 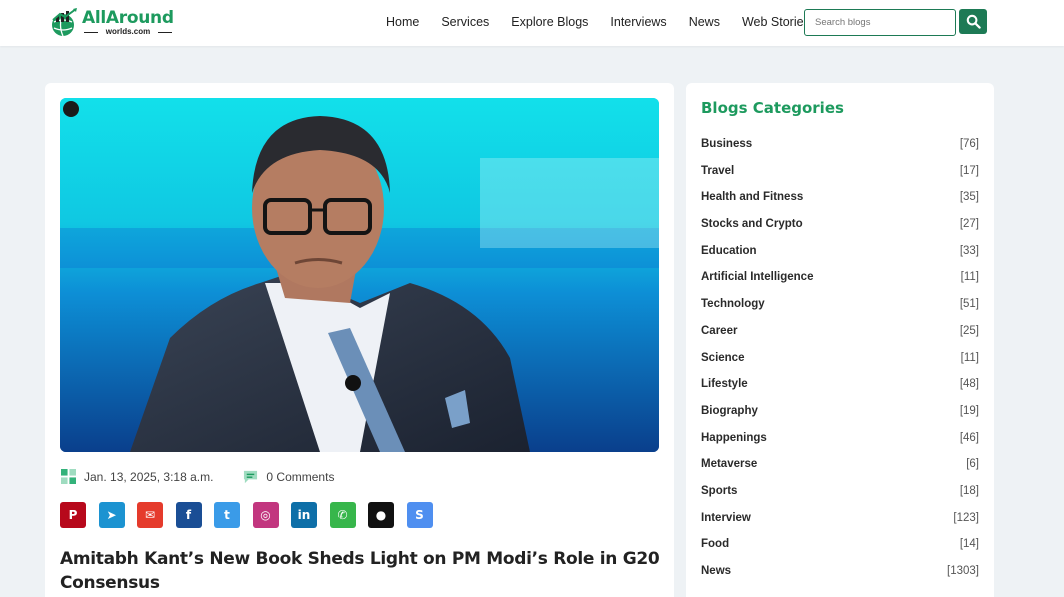 I want to click on category-count: [25], so click(x=969, y=330).